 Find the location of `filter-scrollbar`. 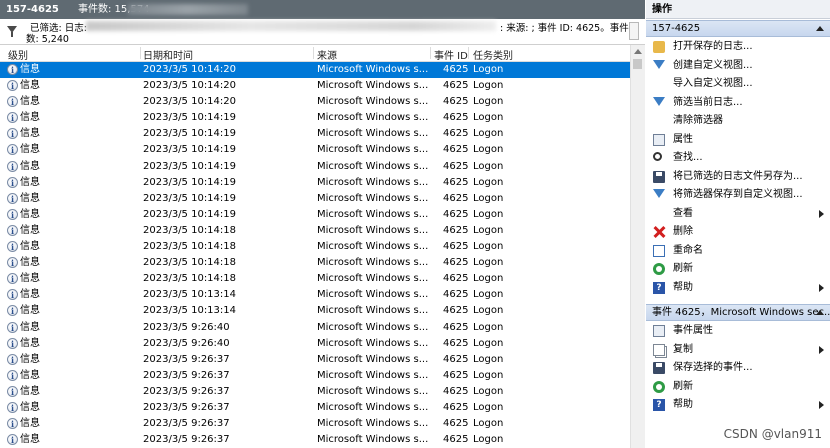

filter-scrollbar is located at coordinates (634, 31).